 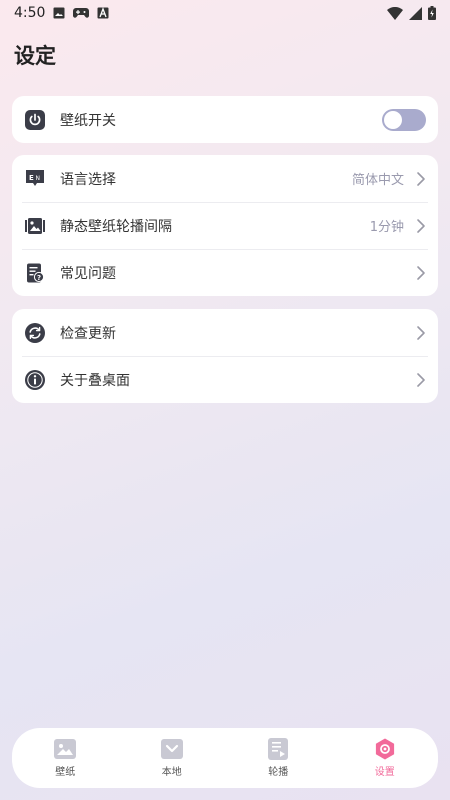 What do you see at coordinates (116, 226) in the screenshot?
I see `interval-label: 静态壁纸轮播间隔` at bounding box center [116, 226].